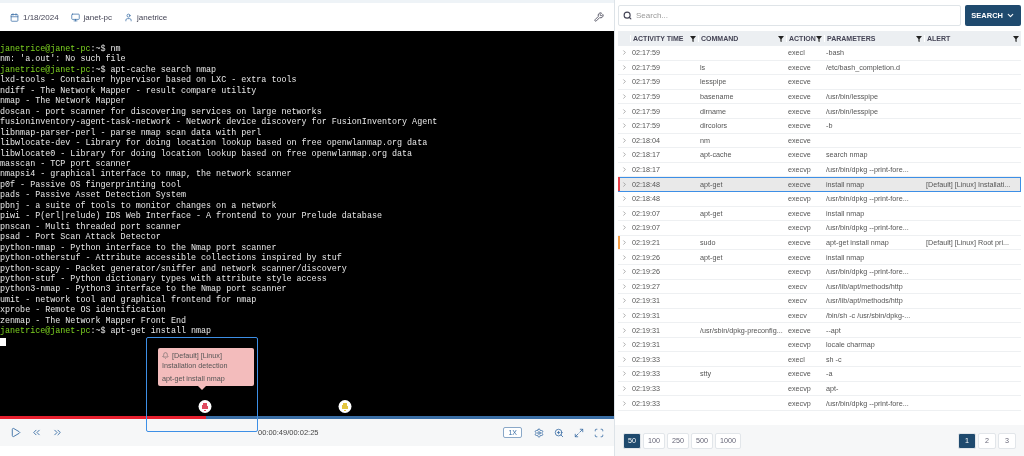 The height and width of the screenshot is (456, 1024). What do you see at coordinates (165, 355) in the screenshot?
I see `bell-icon` at bounding box center [165, 355].